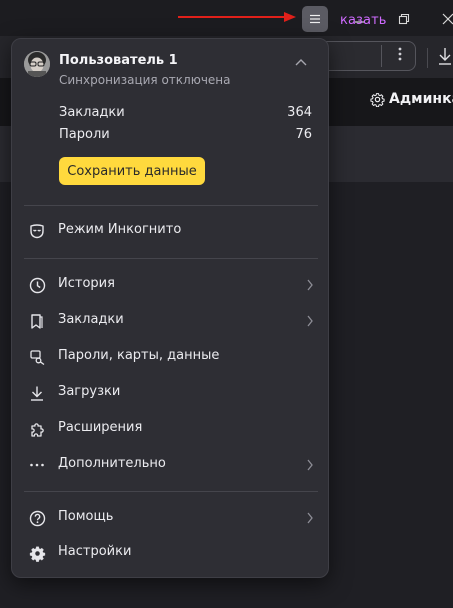 This screenshot has height=608, width=453. Describe the element at coordinates (170, 518) in the screenshot. I see `menu-item-help: Помощь` at that location.